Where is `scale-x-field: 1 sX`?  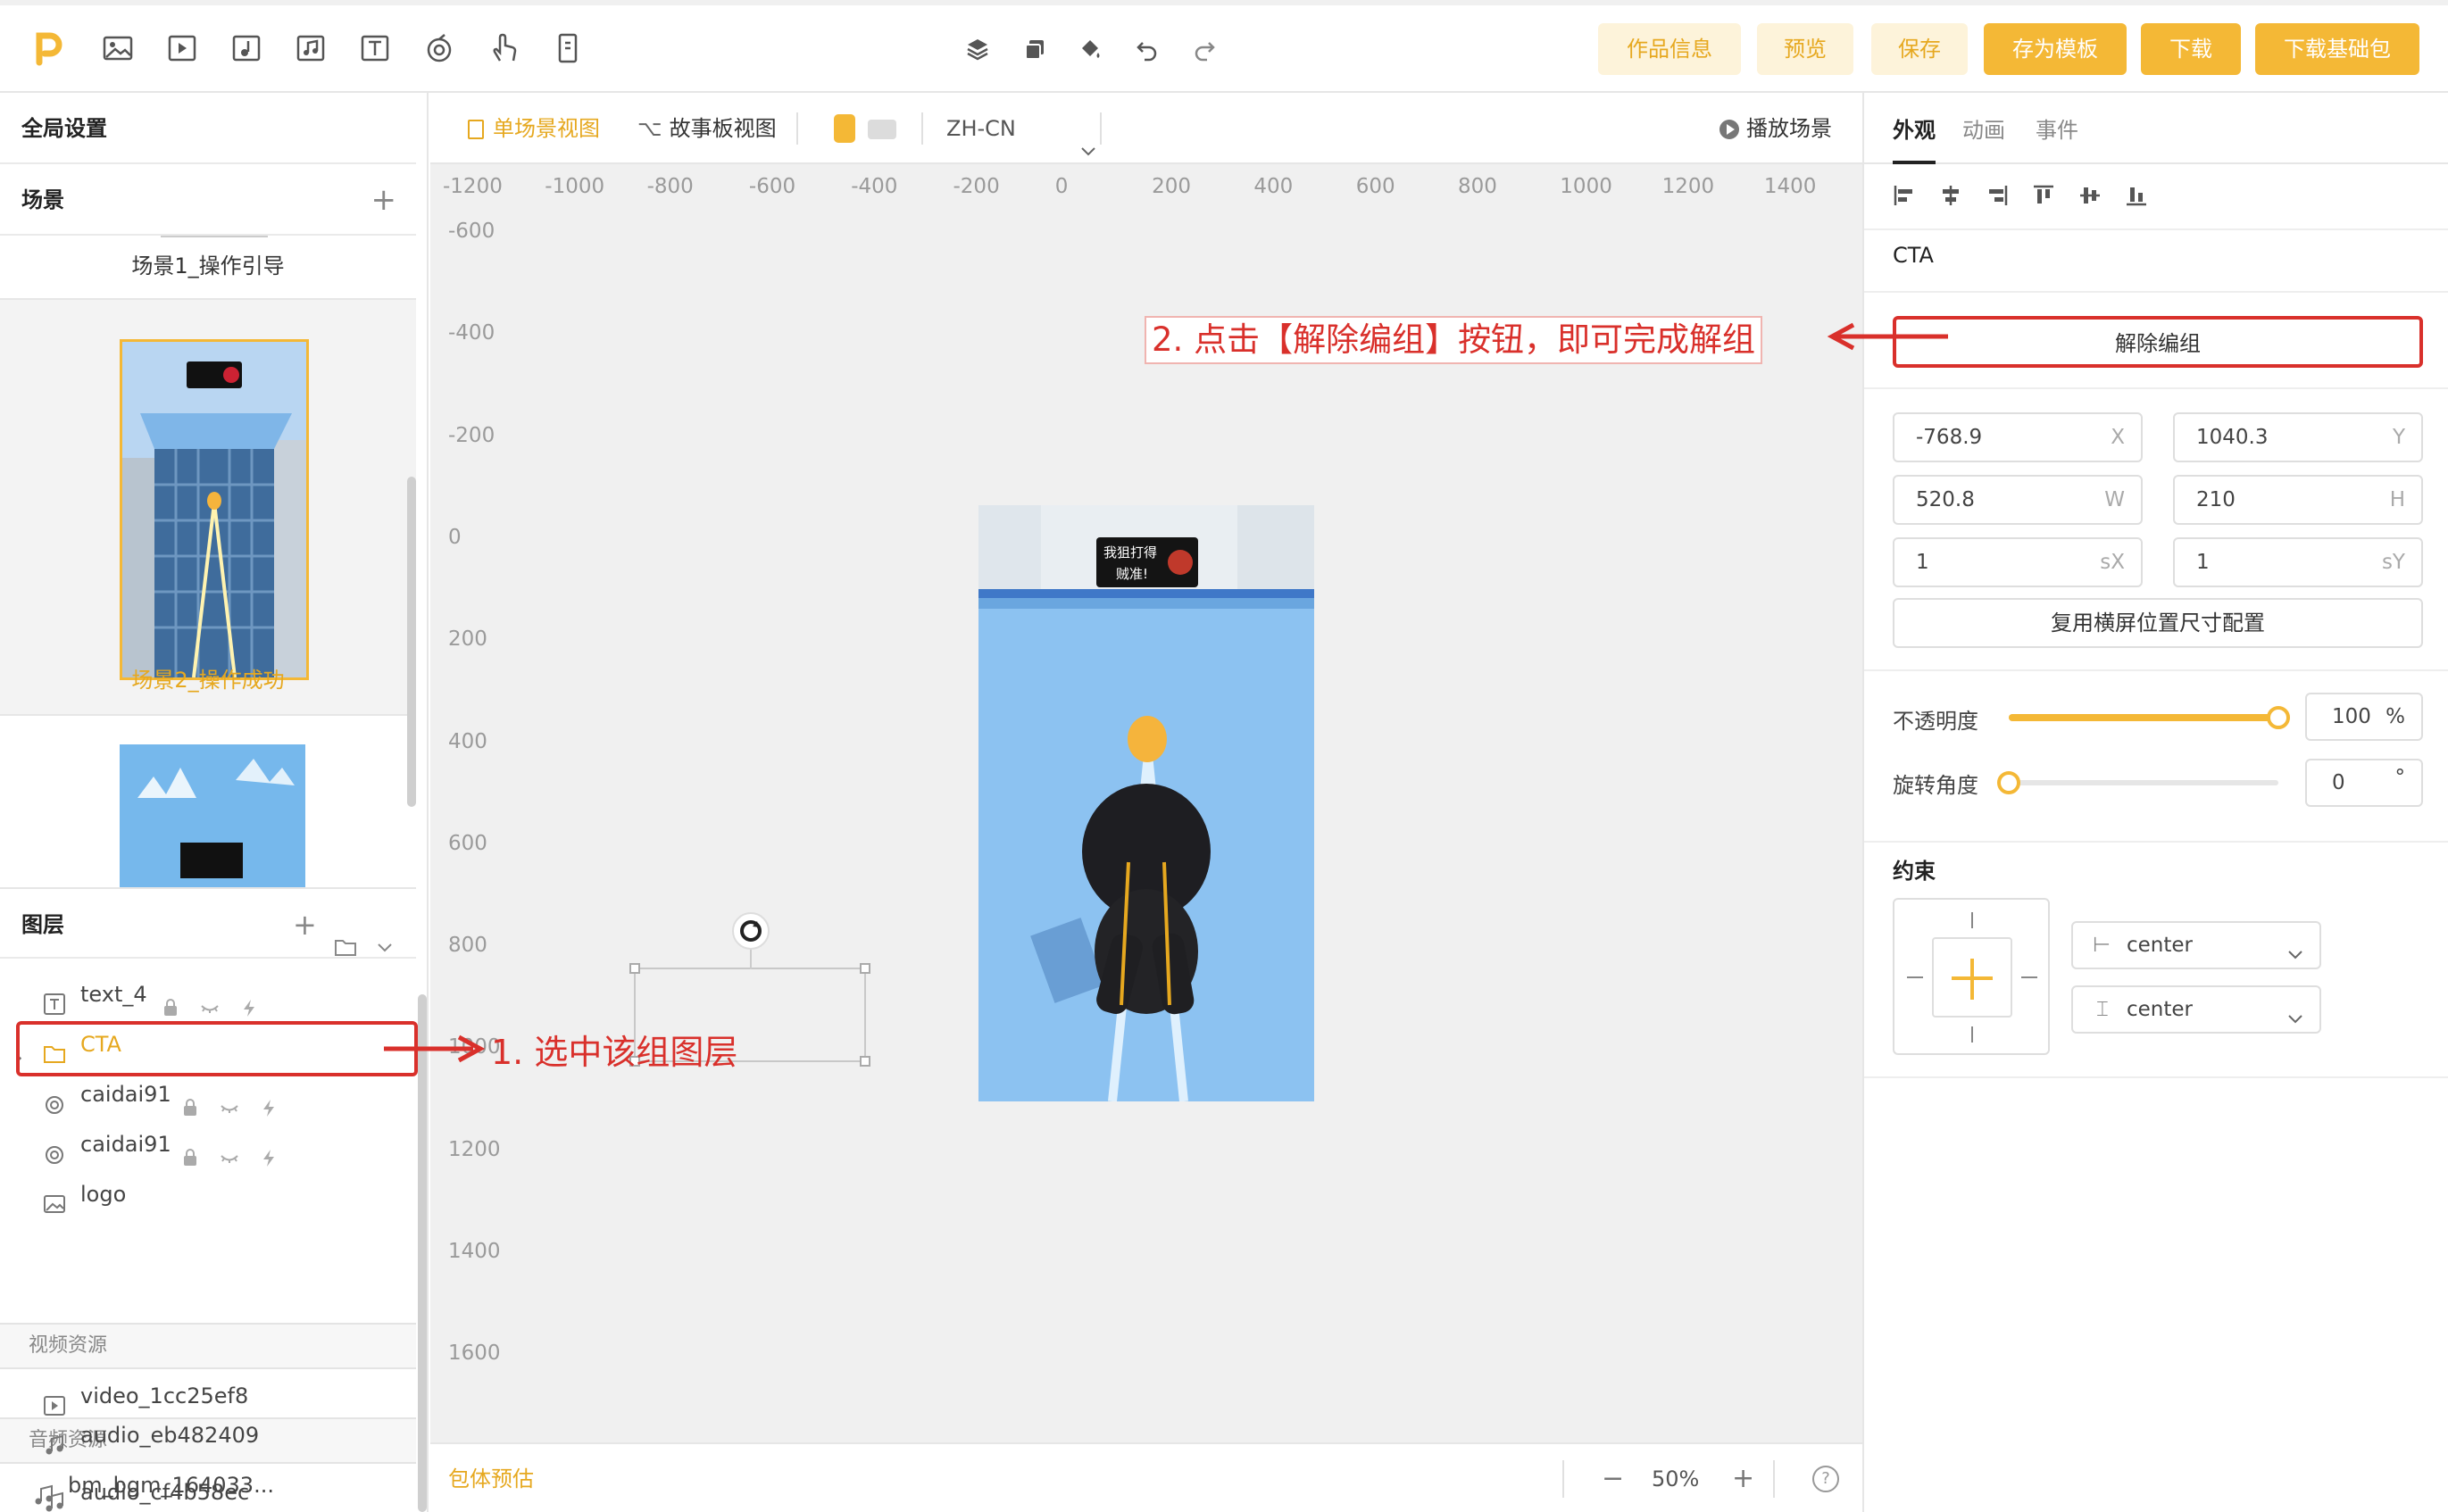
scale-x-field: 1 sX is located at coordinates (2018, 562).